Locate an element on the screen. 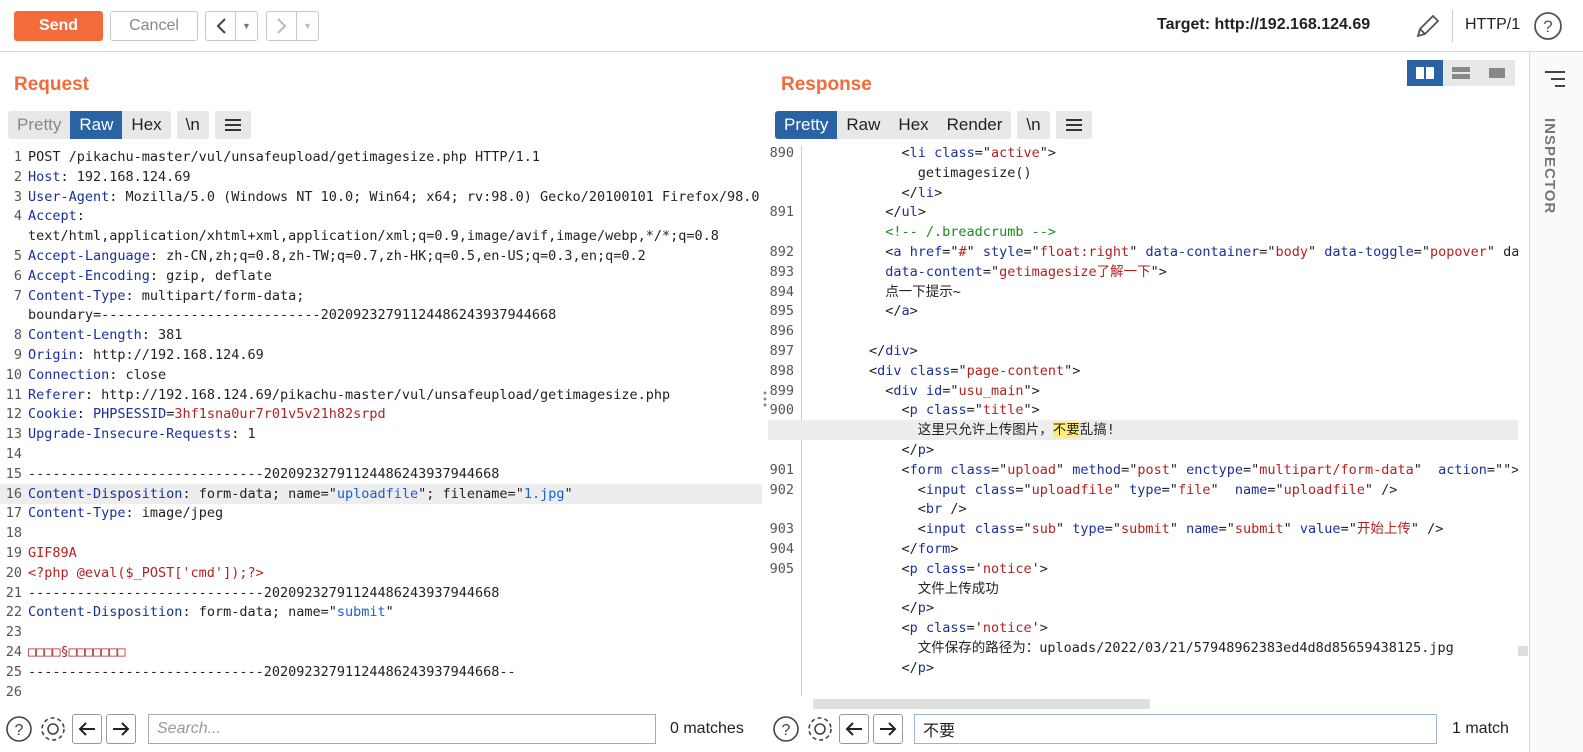 The image size is (1583, 752). line-number: 9 is located at coordinates (17, 355).